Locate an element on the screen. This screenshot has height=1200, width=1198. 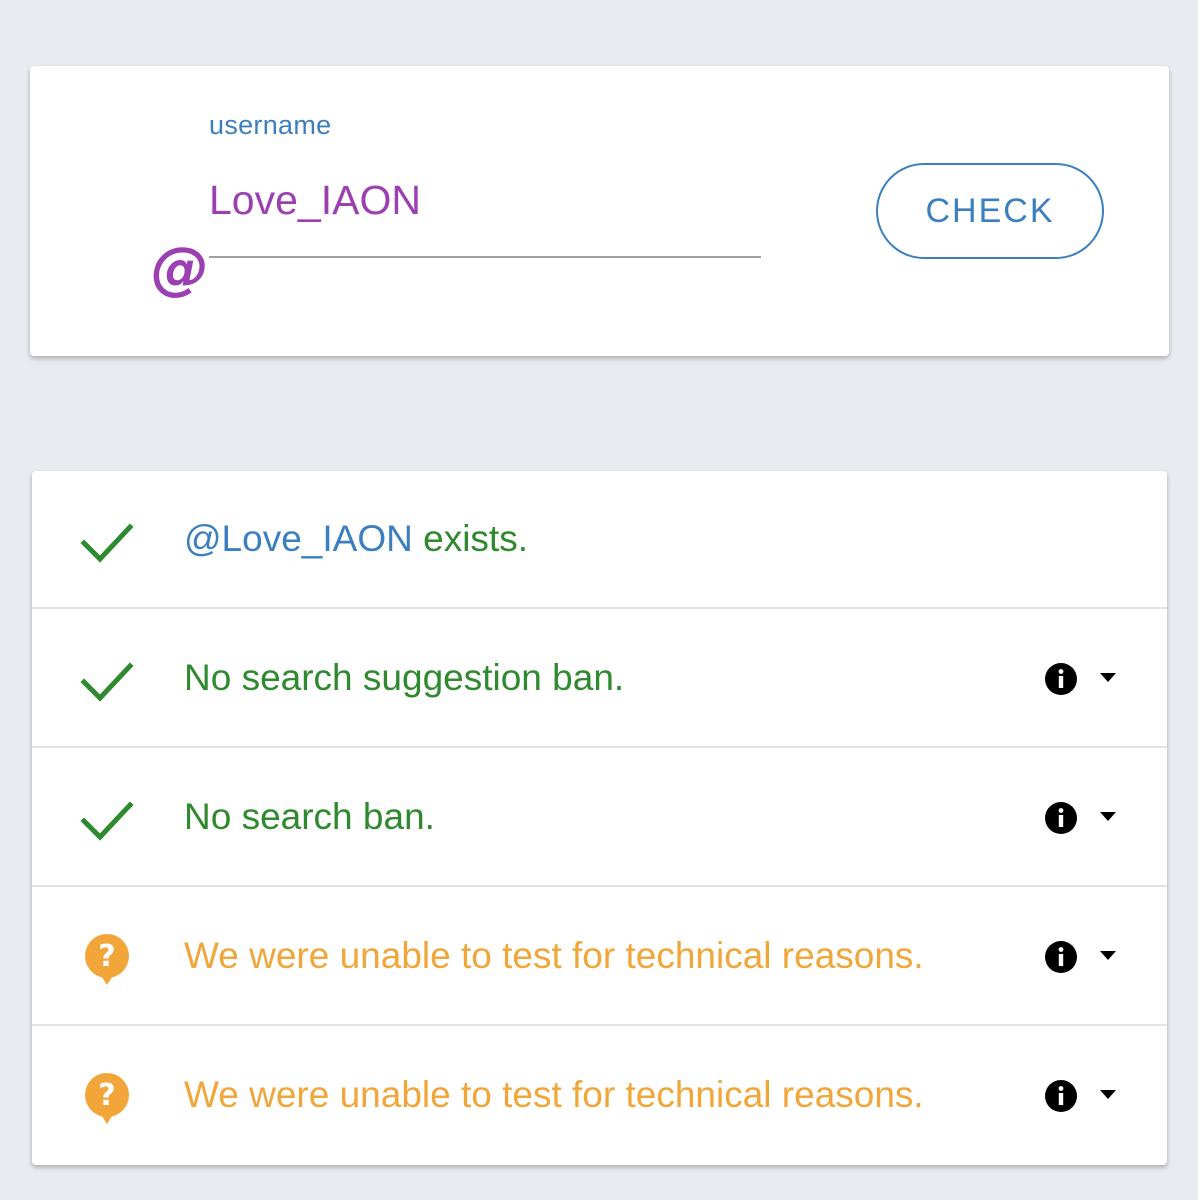
result-row-search-ban: No search ban. is located at coordinates (599, 818).